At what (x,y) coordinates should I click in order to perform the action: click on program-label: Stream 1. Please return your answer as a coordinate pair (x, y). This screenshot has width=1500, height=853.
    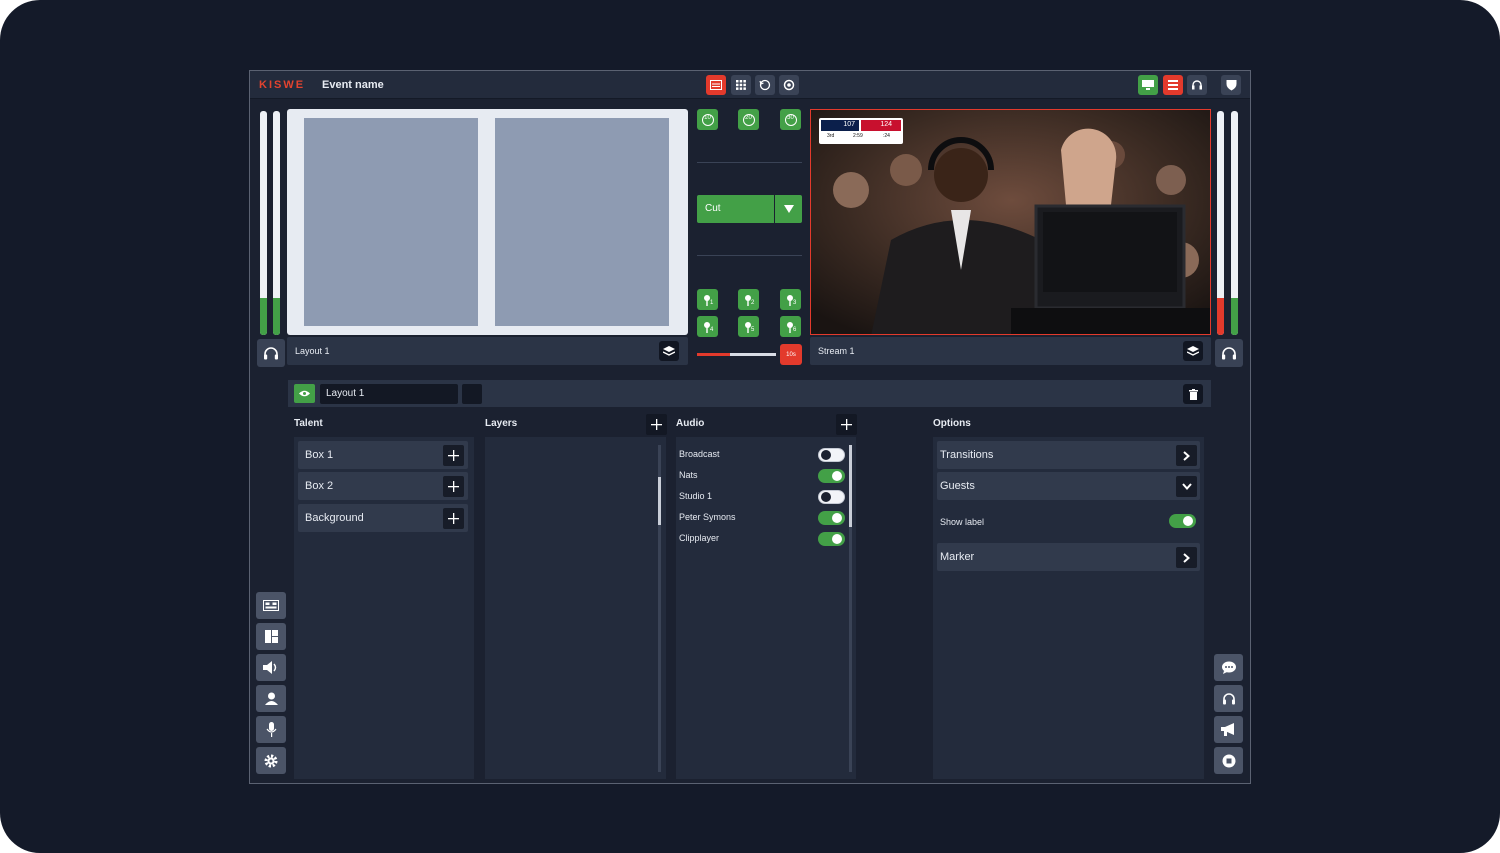
    Looking at the image, I should click on (836, 351).